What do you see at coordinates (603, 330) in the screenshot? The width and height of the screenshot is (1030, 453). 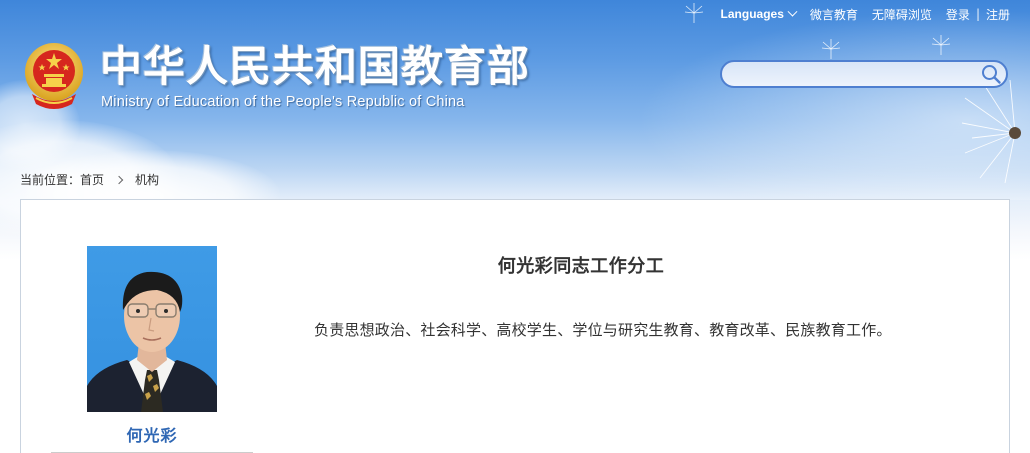 I see `duty-description: 负责思想政治、社会科学、高校学生、学位与研究生教育、教育改革、民族教育工作。` at bounding box center [603, 330].